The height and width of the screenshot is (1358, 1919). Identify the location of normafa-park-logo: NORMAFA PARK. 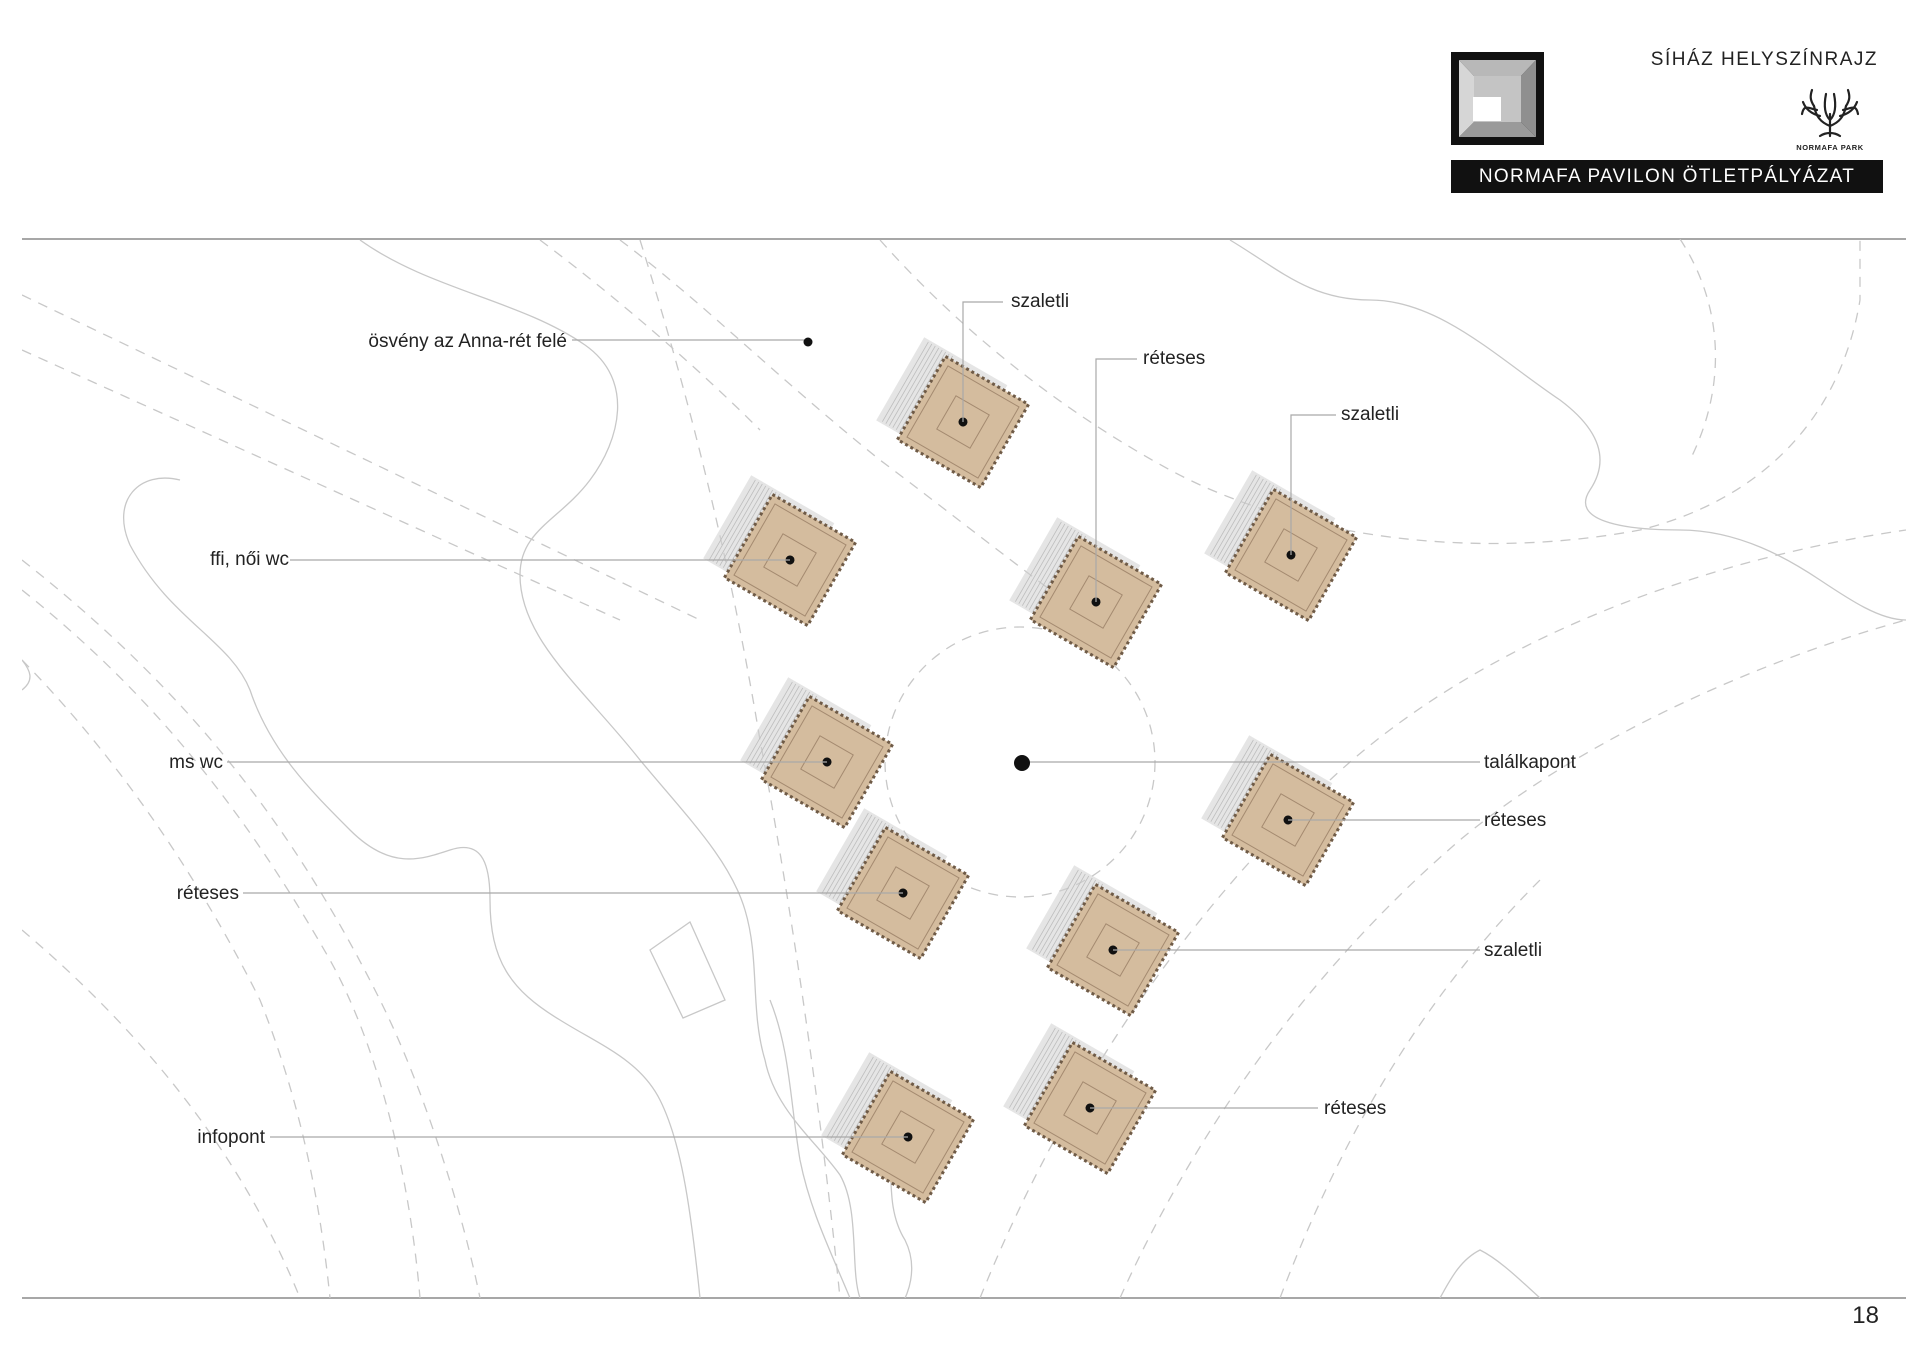
(1830, 117).